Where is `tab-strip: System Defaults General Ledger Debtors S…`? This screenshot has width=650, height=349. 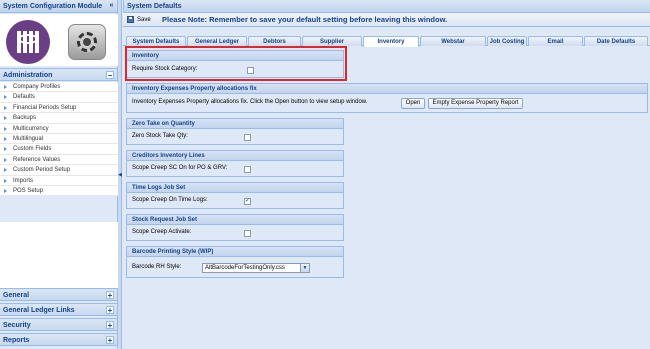
tab-strip: System Defaults General Ledger Debtors S… is located at coordinates (386, 41).